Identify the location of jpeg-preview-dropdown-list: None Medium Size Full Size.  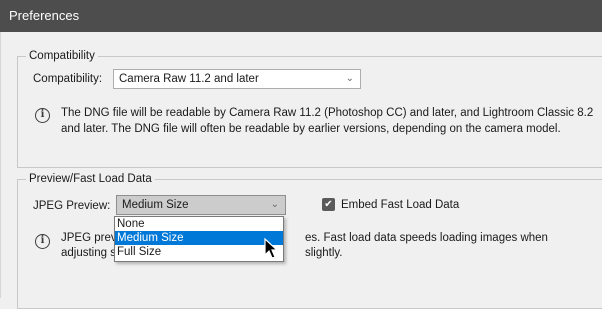
(199, 239).